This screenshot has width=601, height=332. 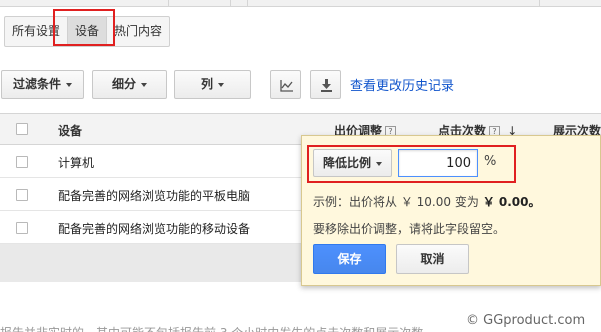 I want to click on columns-button: 列, so click(x=212, y=84).